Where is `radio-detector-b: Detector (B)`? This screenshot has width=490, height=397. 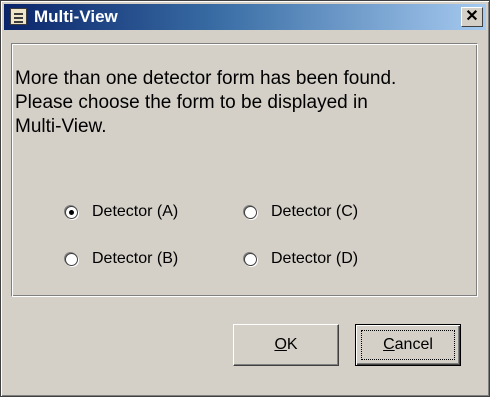 radio-detector-b: Detector (B) is located at coordinates (121, 259).